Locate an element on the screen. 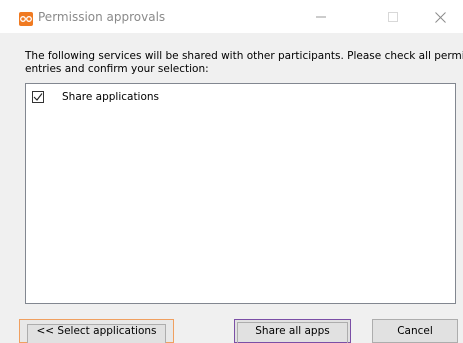 This screenshot has width=463, height=343. close-button is located at coordinates (440, 17).